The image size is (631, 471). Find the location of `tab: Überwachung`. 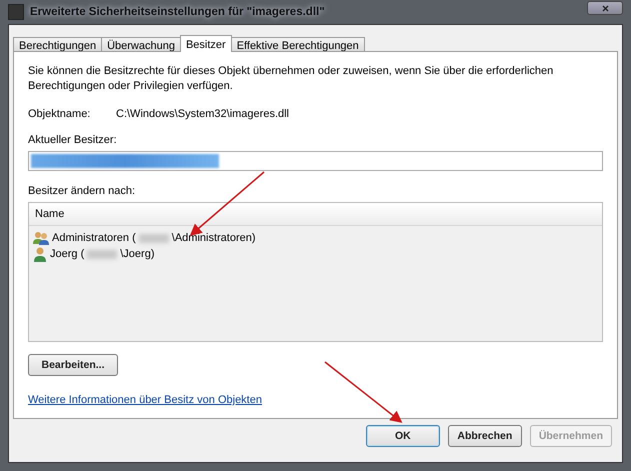

tab: Überwachung is located at coordinates (141, 44).